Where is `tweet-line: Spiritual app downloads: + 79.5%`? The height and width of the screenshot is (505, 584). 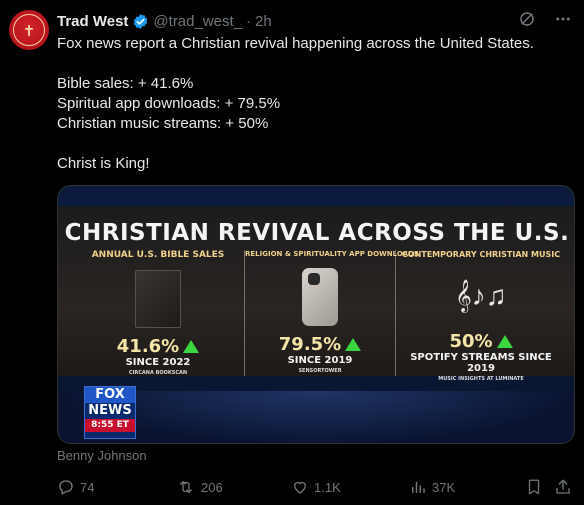 tweet-line: Spiritual app downloads: + 79.5% is located at coordinates (169, 103).